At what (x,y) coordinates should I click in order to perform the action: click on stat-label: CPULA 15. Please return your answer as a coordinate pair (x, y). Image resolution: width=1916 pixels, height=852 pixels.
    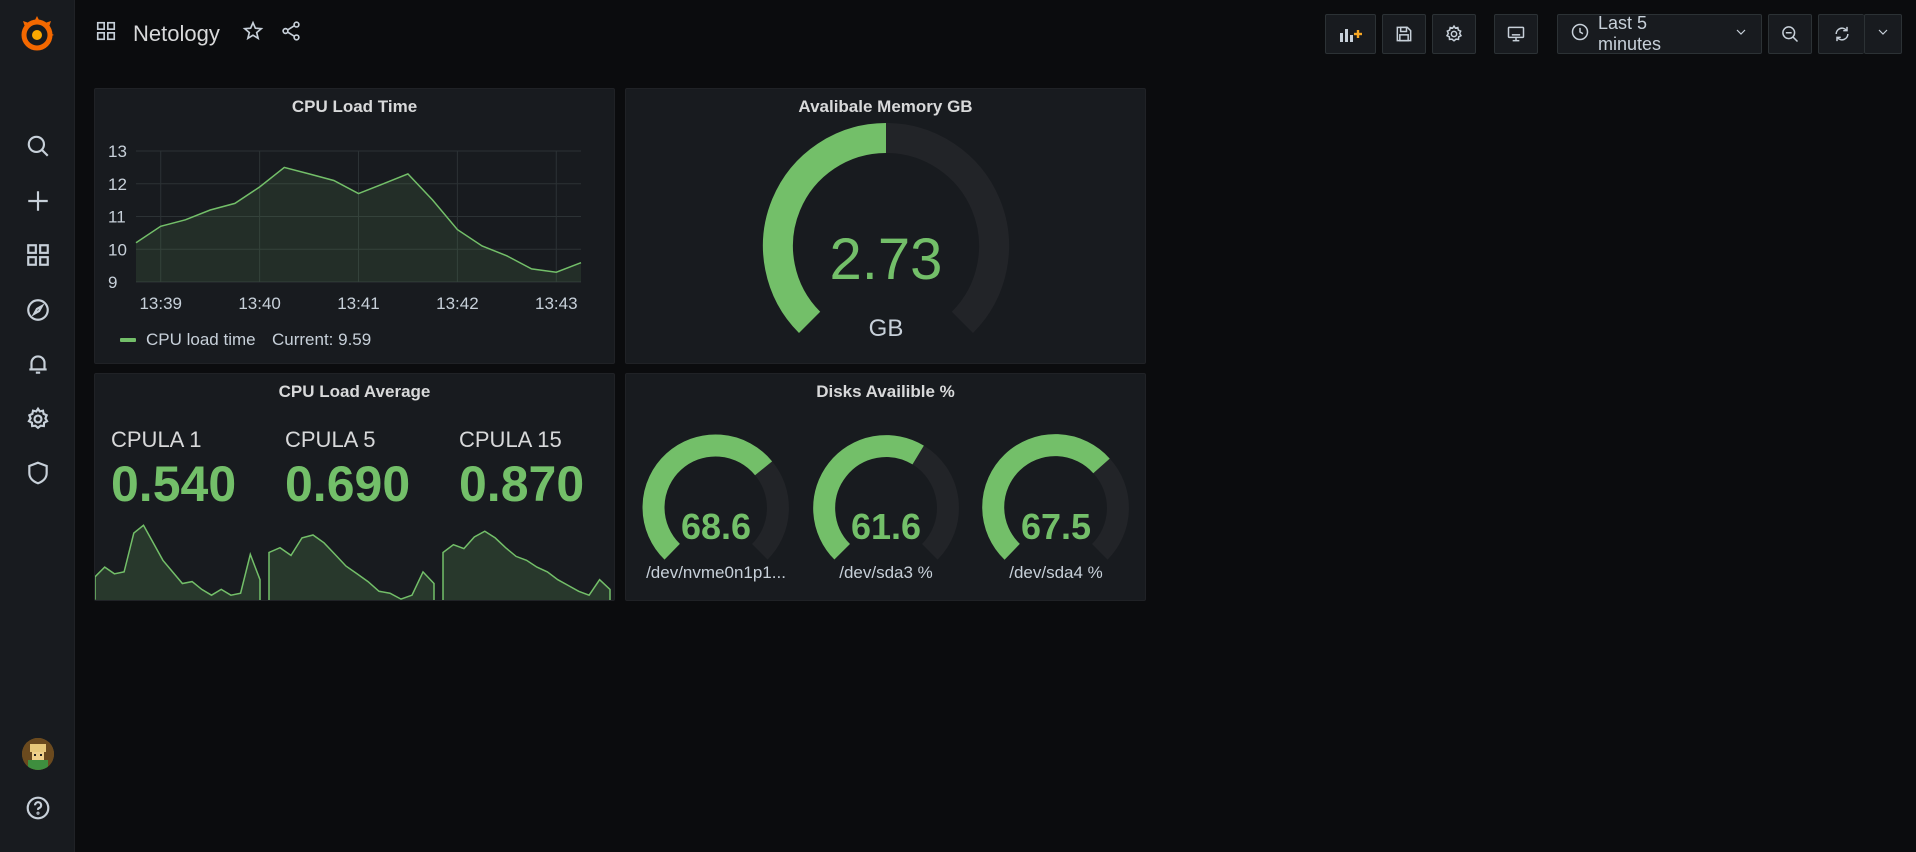
    Looking at the image, I should click on (510, 439).